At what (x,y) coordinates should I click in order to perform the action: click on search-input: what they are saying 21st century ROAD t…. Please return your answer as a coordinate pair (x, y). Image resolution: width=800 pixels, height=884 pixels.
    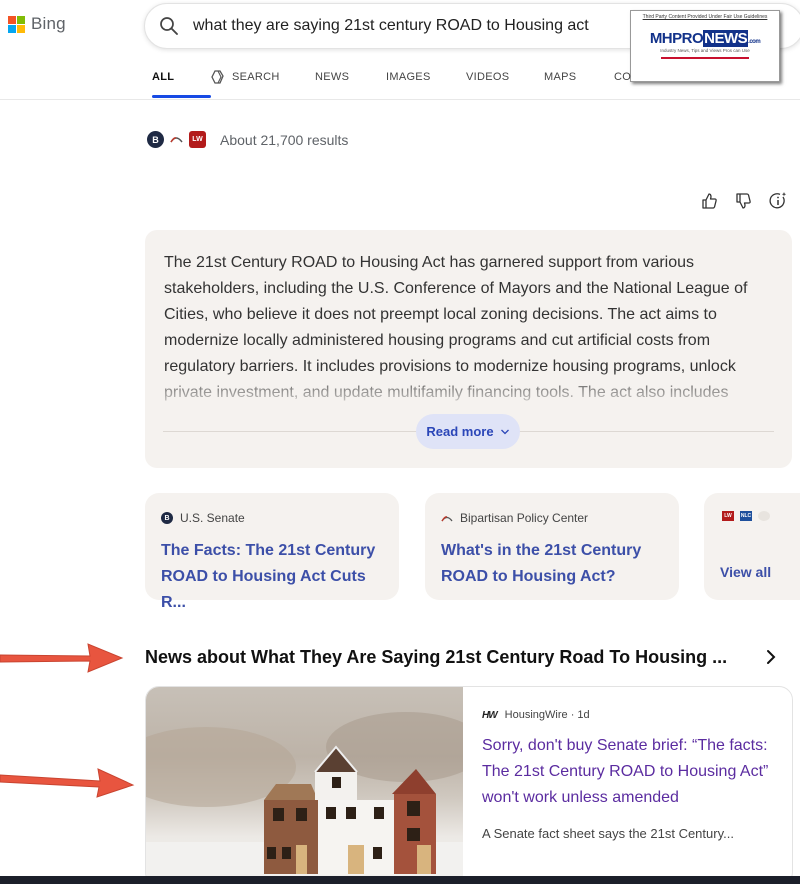
    Looking at the image, I should click on (391, 26).